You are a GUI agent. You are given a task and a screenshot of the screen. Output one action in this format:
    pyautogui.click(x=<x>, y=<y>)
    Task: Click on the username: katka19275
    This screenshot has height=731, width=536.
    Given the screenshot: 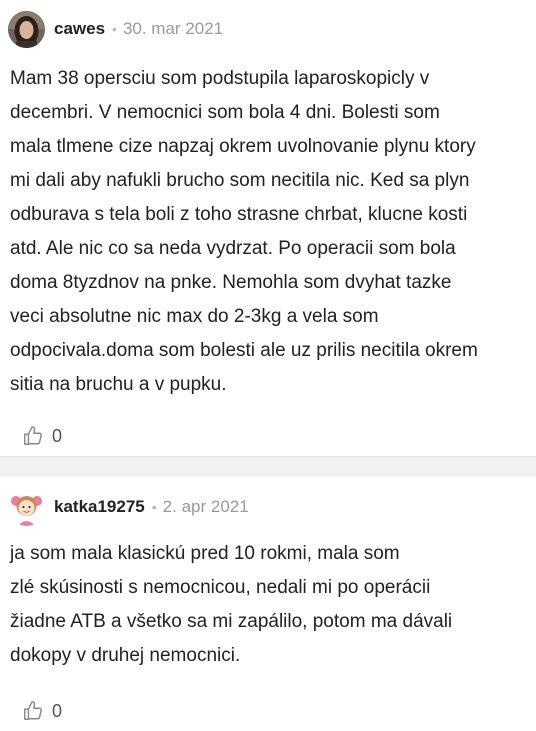 What is the action you would take?
    pyautogui.click(x=99, y=507)
    